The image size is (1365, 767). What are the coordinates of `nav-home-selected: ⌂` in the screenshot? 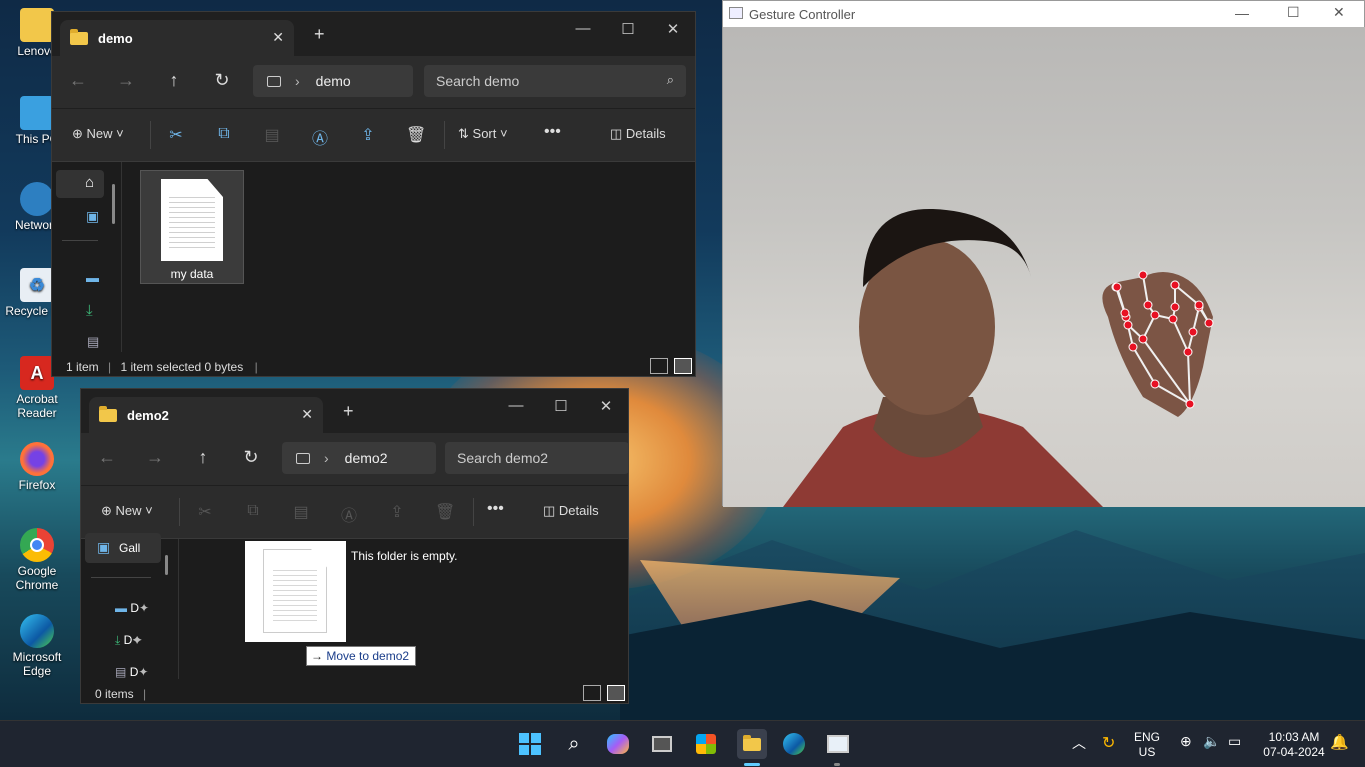 It's located at (80, 184).